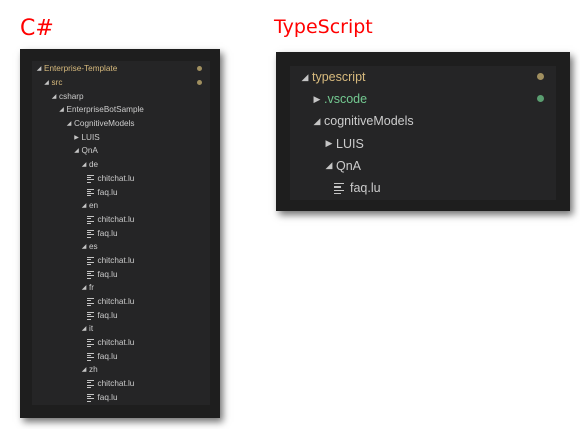 Image resolution: width=580 pixels, height=429 pixels. I want to click on folder-item: ◢ it, so click(121, 329).